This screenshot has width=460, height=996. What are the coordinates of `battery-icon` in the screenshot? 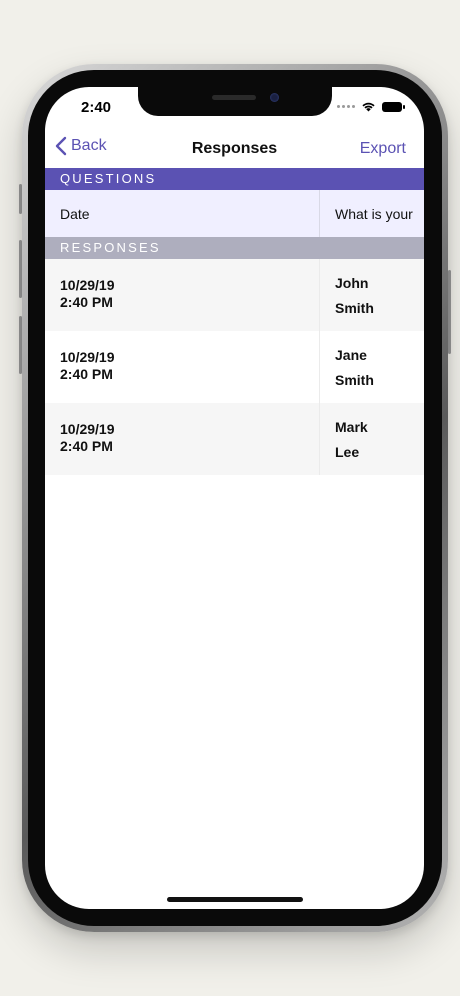 It's located at (393, 106).